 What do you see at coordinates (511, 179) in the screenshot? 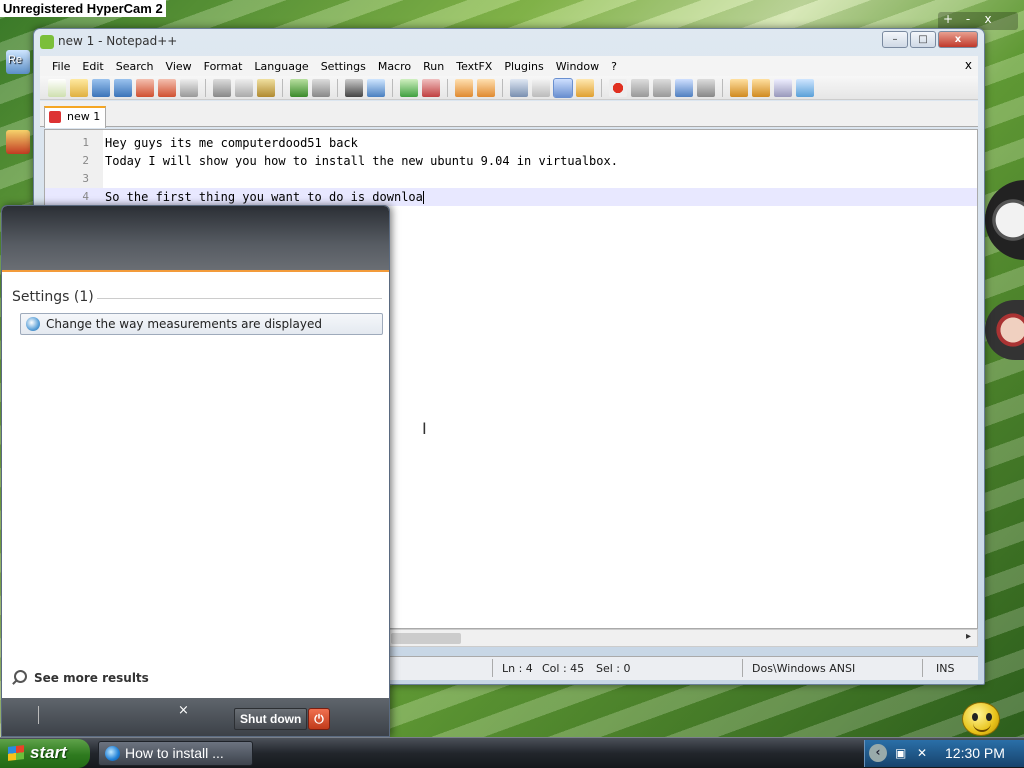
I see `editor-line: 3` at bounding box center [511, 179].